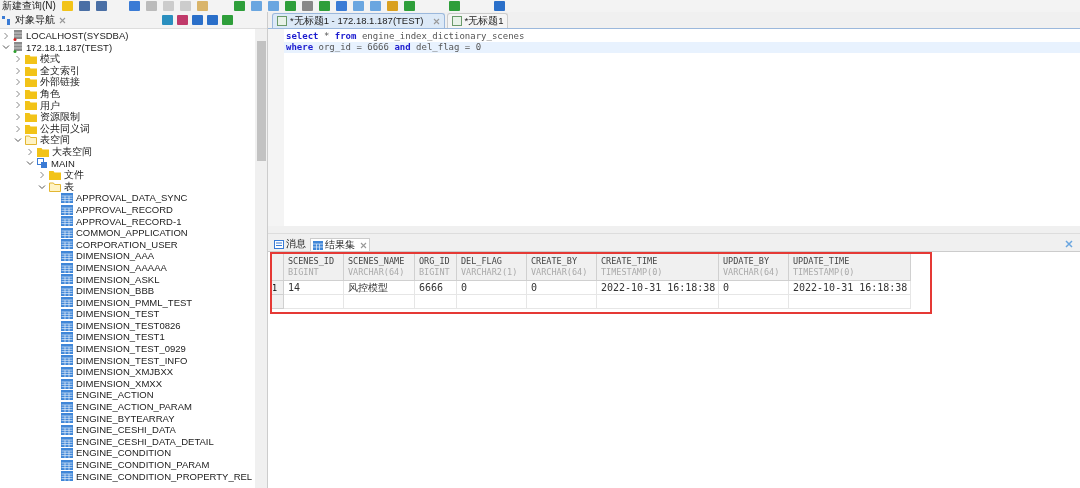  What do you see at coordinates (69, 47) in the screenshot?
I see `tree-item: 172.18.1.187(TEST)` at bounding box center [69, 47].